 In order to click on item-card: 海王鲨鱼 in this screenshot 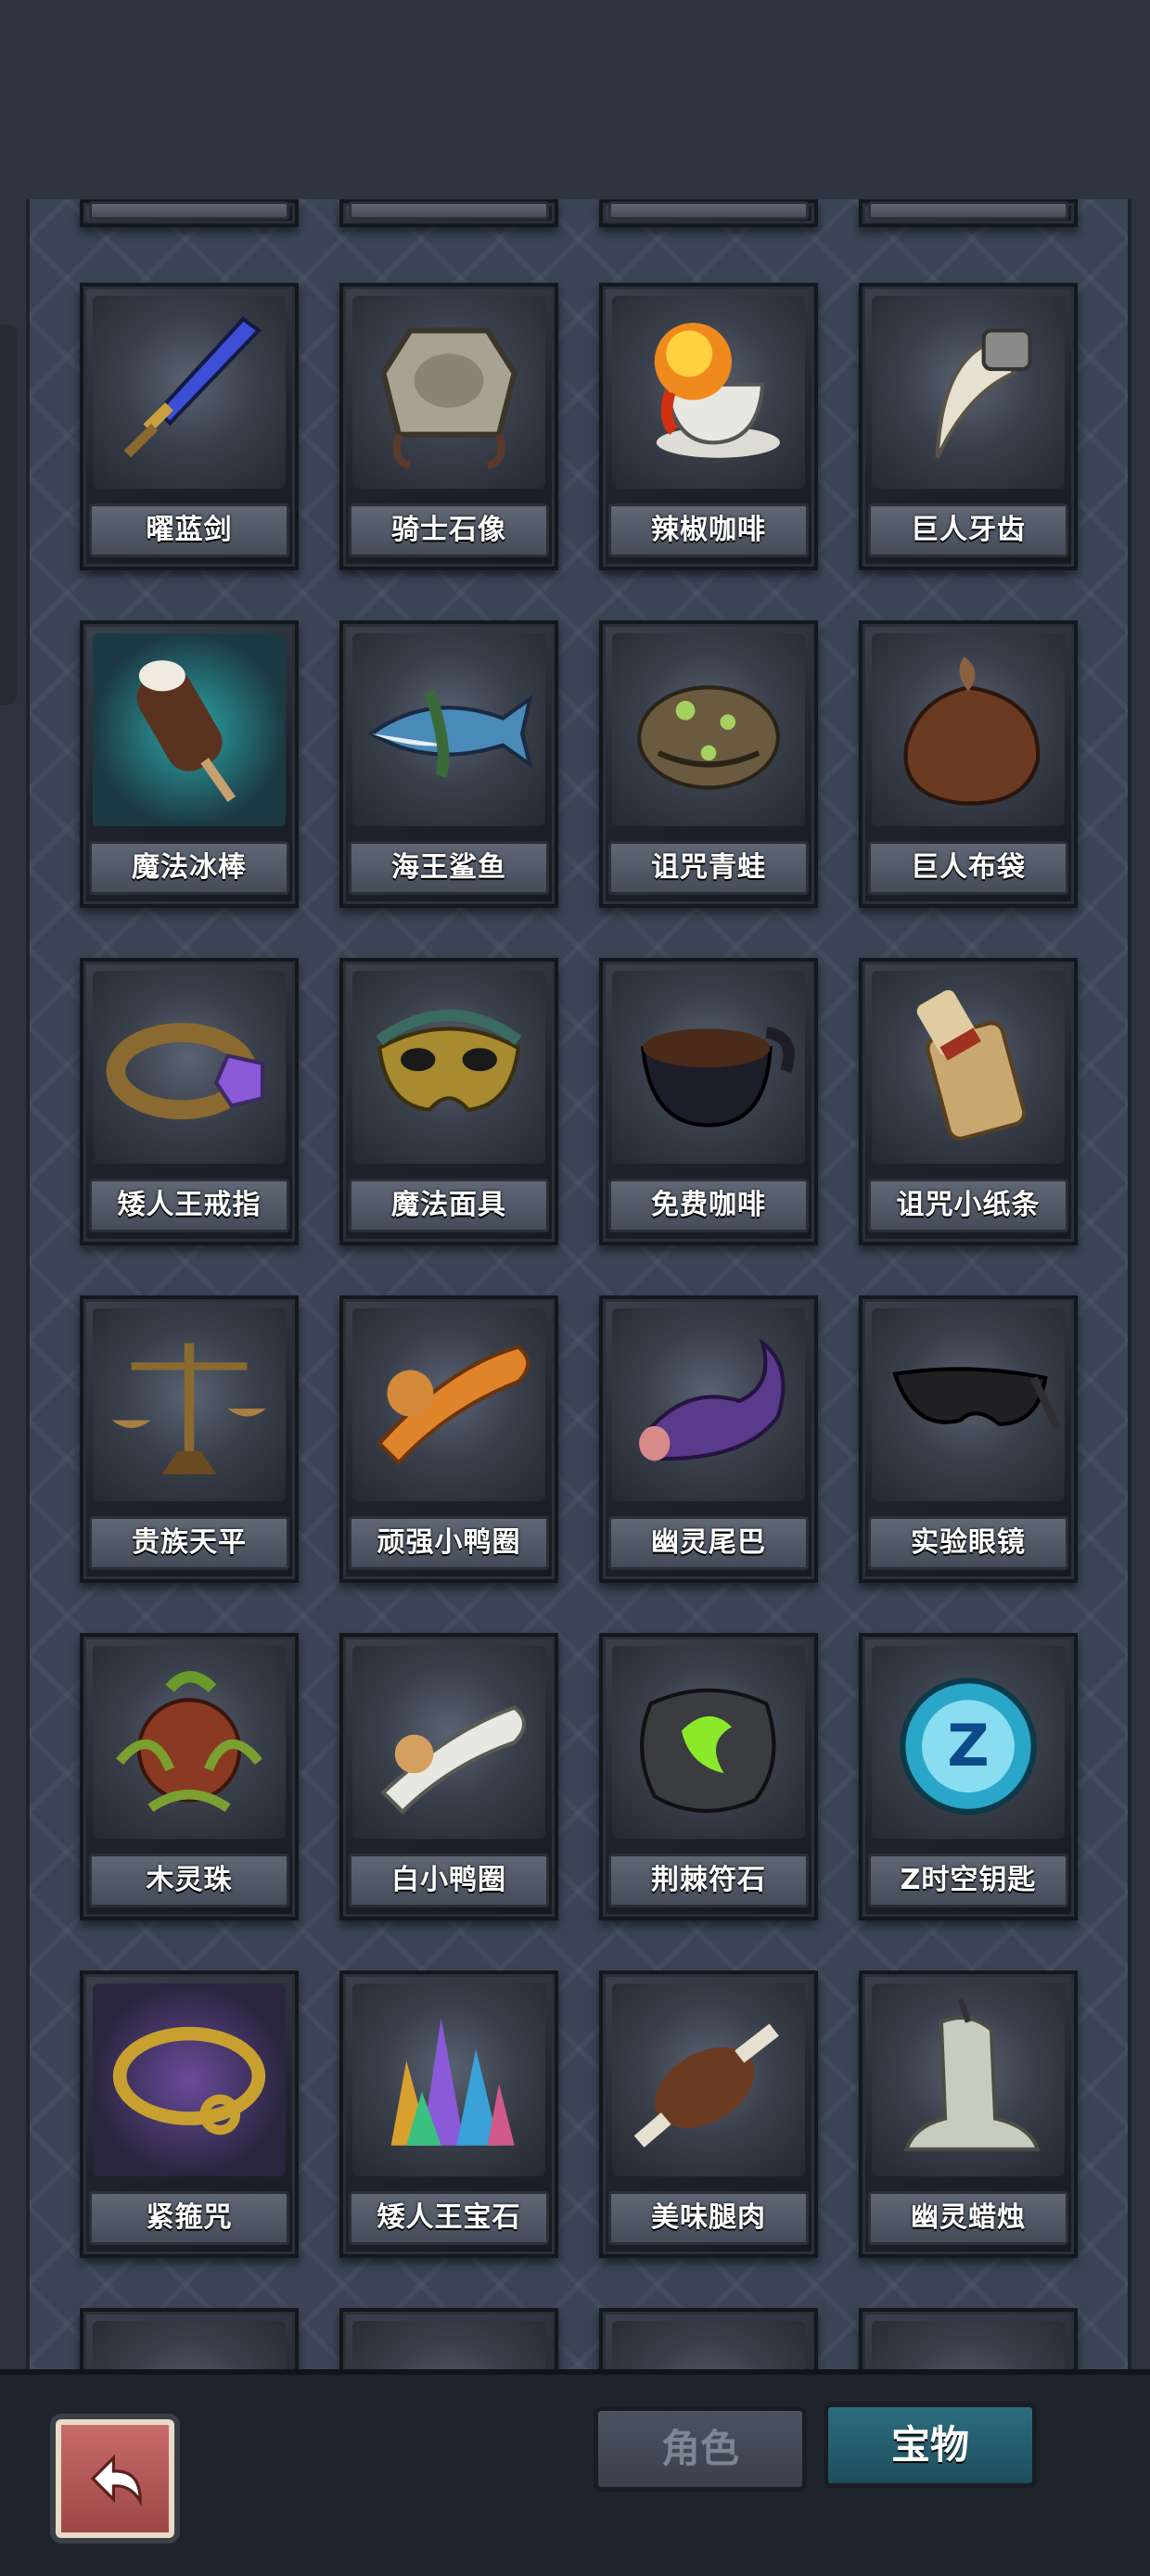, I will do `click(448, 764)`.